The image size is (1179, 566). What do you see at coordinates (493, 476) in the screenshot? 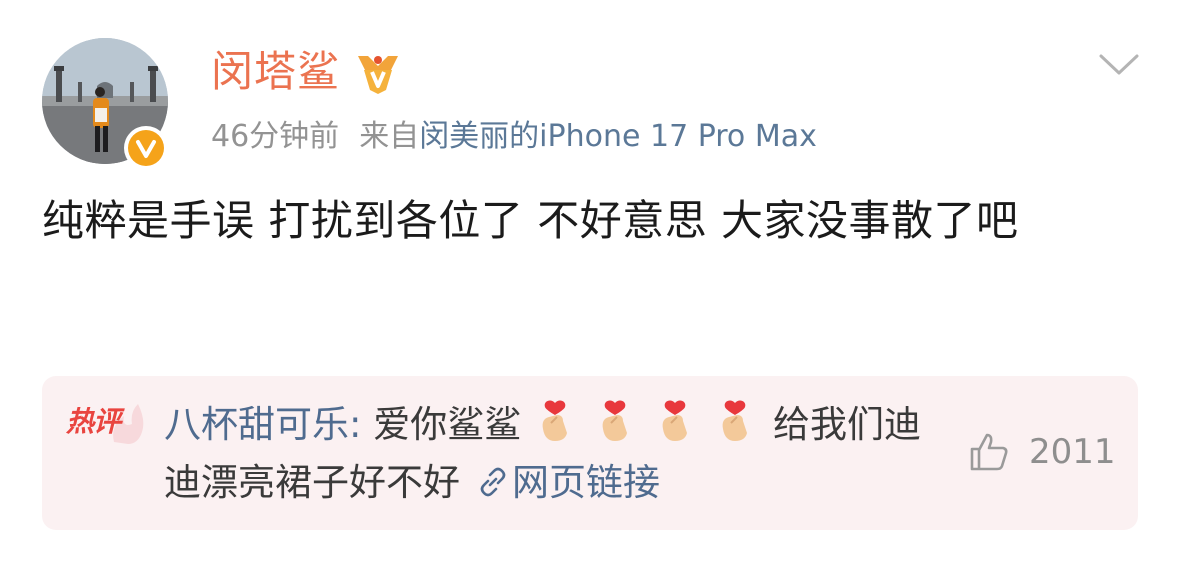
I see `link-icon` at bounding box center [493, 476].